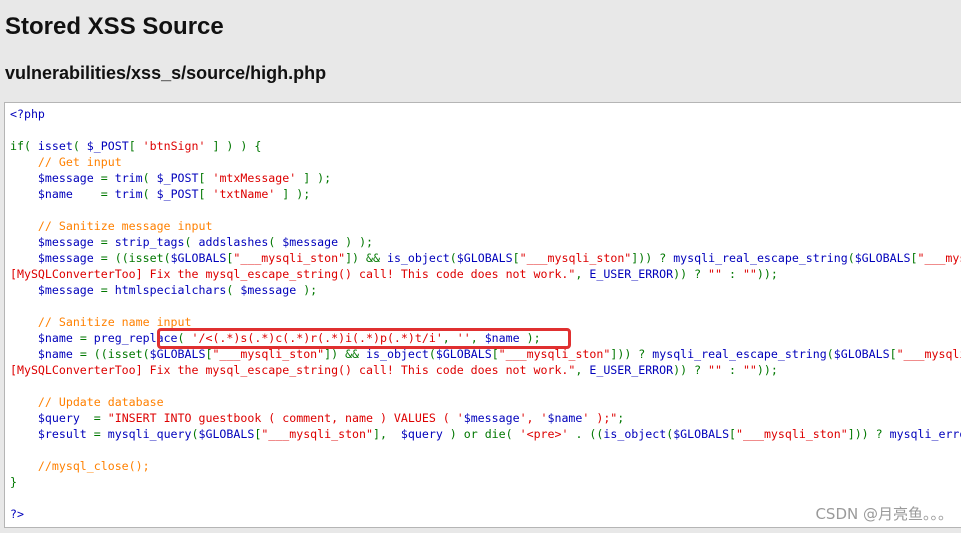  What do you see at coordinates (13, 482) in the screenshot?
I see `code-line: }` at bounding box center [13, 482].